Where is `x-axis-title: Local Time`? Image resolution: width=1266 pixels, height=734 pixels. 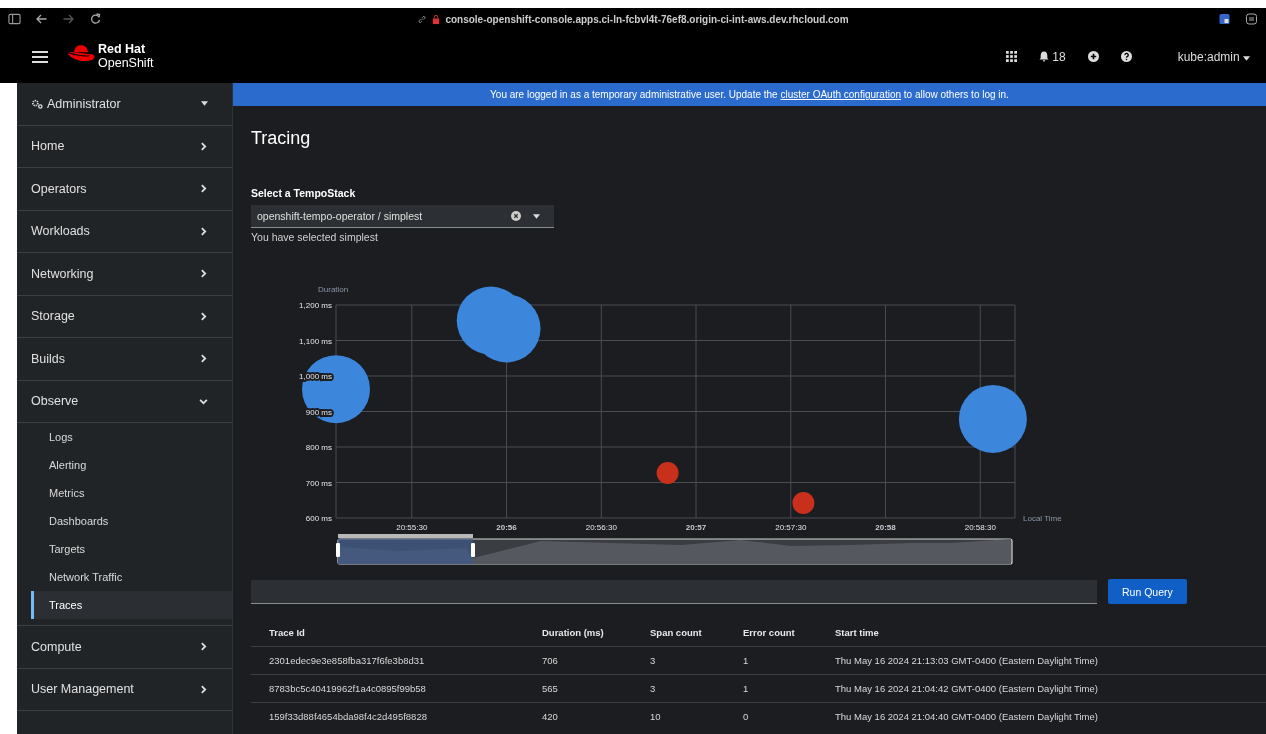 x-axis-title: Local Time is located at coordinates (1042, 518).